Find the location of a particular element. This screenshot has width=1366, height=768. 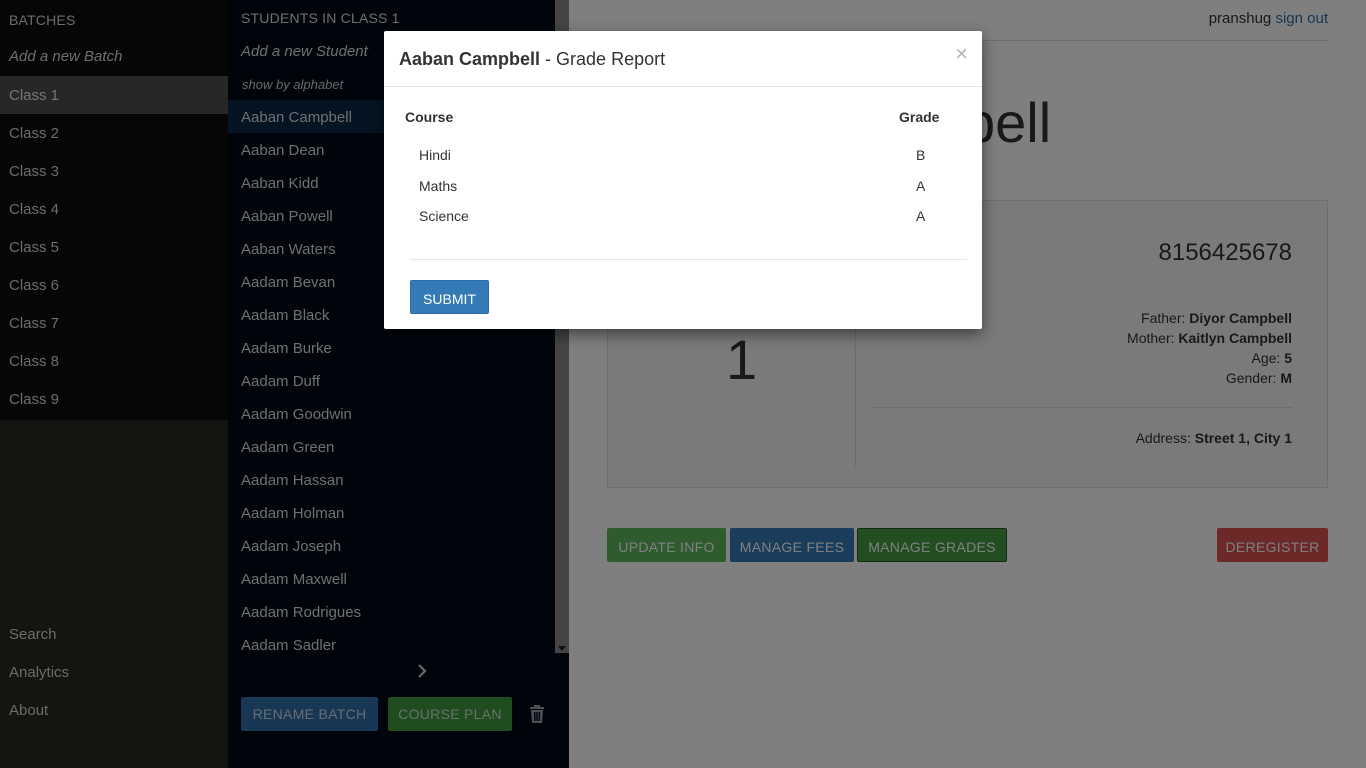

course-cell: Science is located at coordinates (444, 216).